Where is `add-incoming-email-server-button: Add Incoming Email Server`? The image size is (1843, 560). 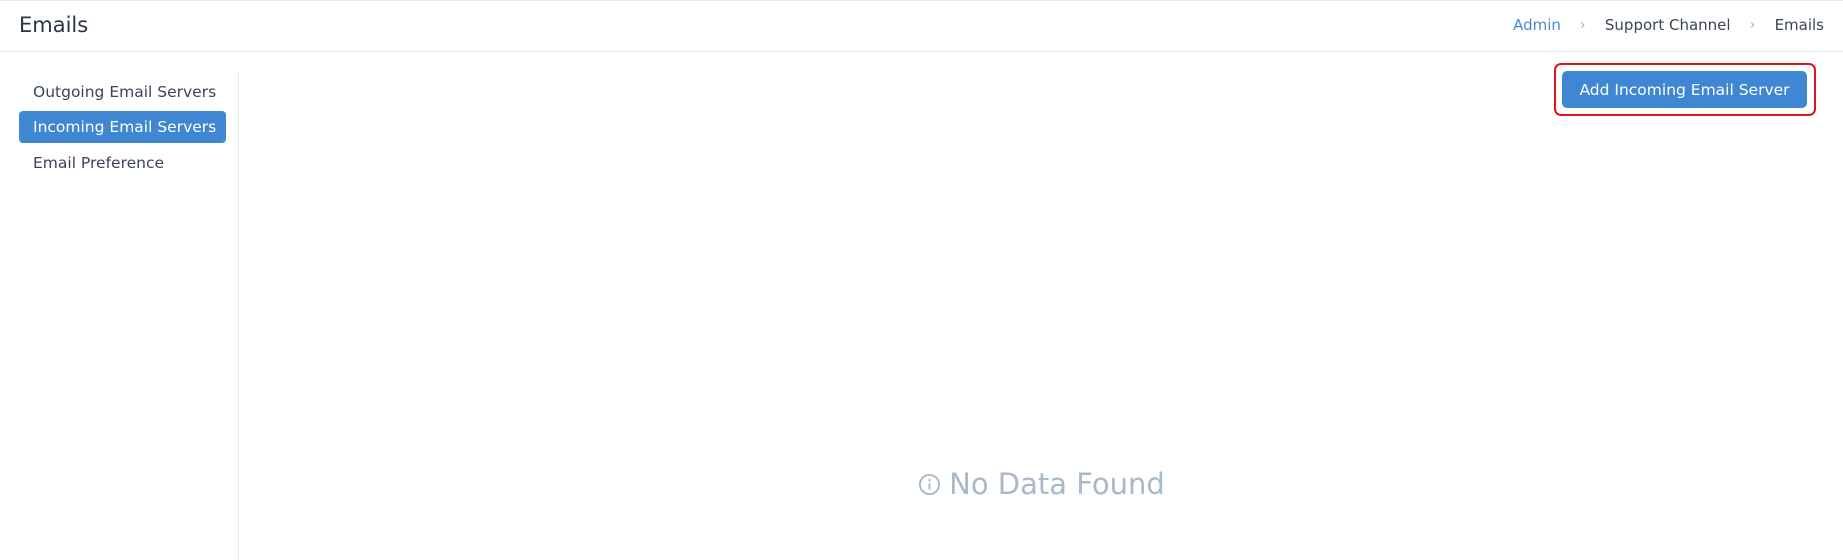 add-incoming-email-server-button: Add Incoming Email Server is located at coordinates (1684, 89).